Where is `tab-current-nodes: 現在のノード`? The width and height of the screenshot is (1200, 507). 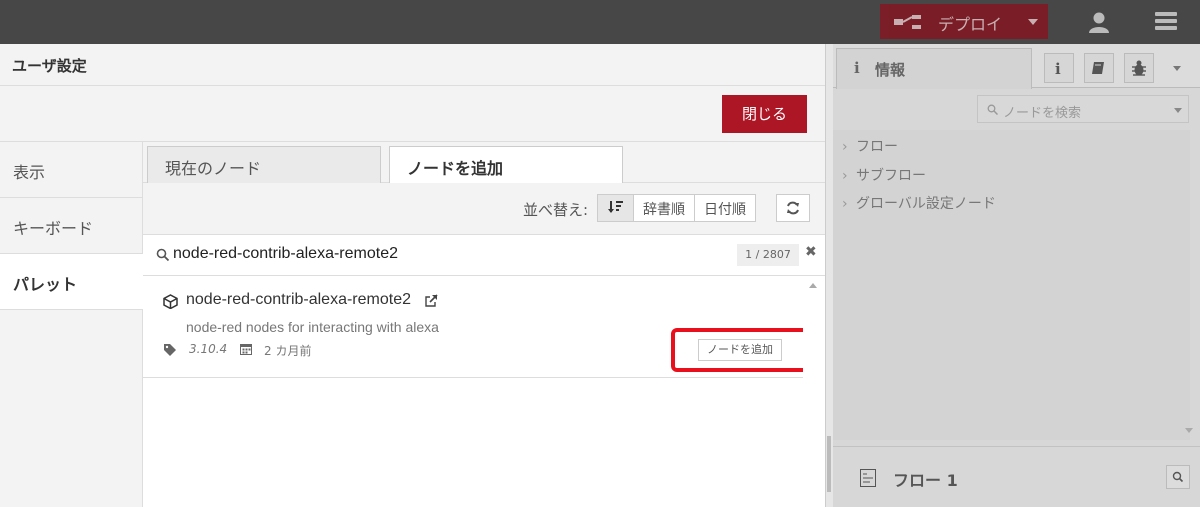
tab-current-nodes: 現在のノード is located at coordinates (264, 165).